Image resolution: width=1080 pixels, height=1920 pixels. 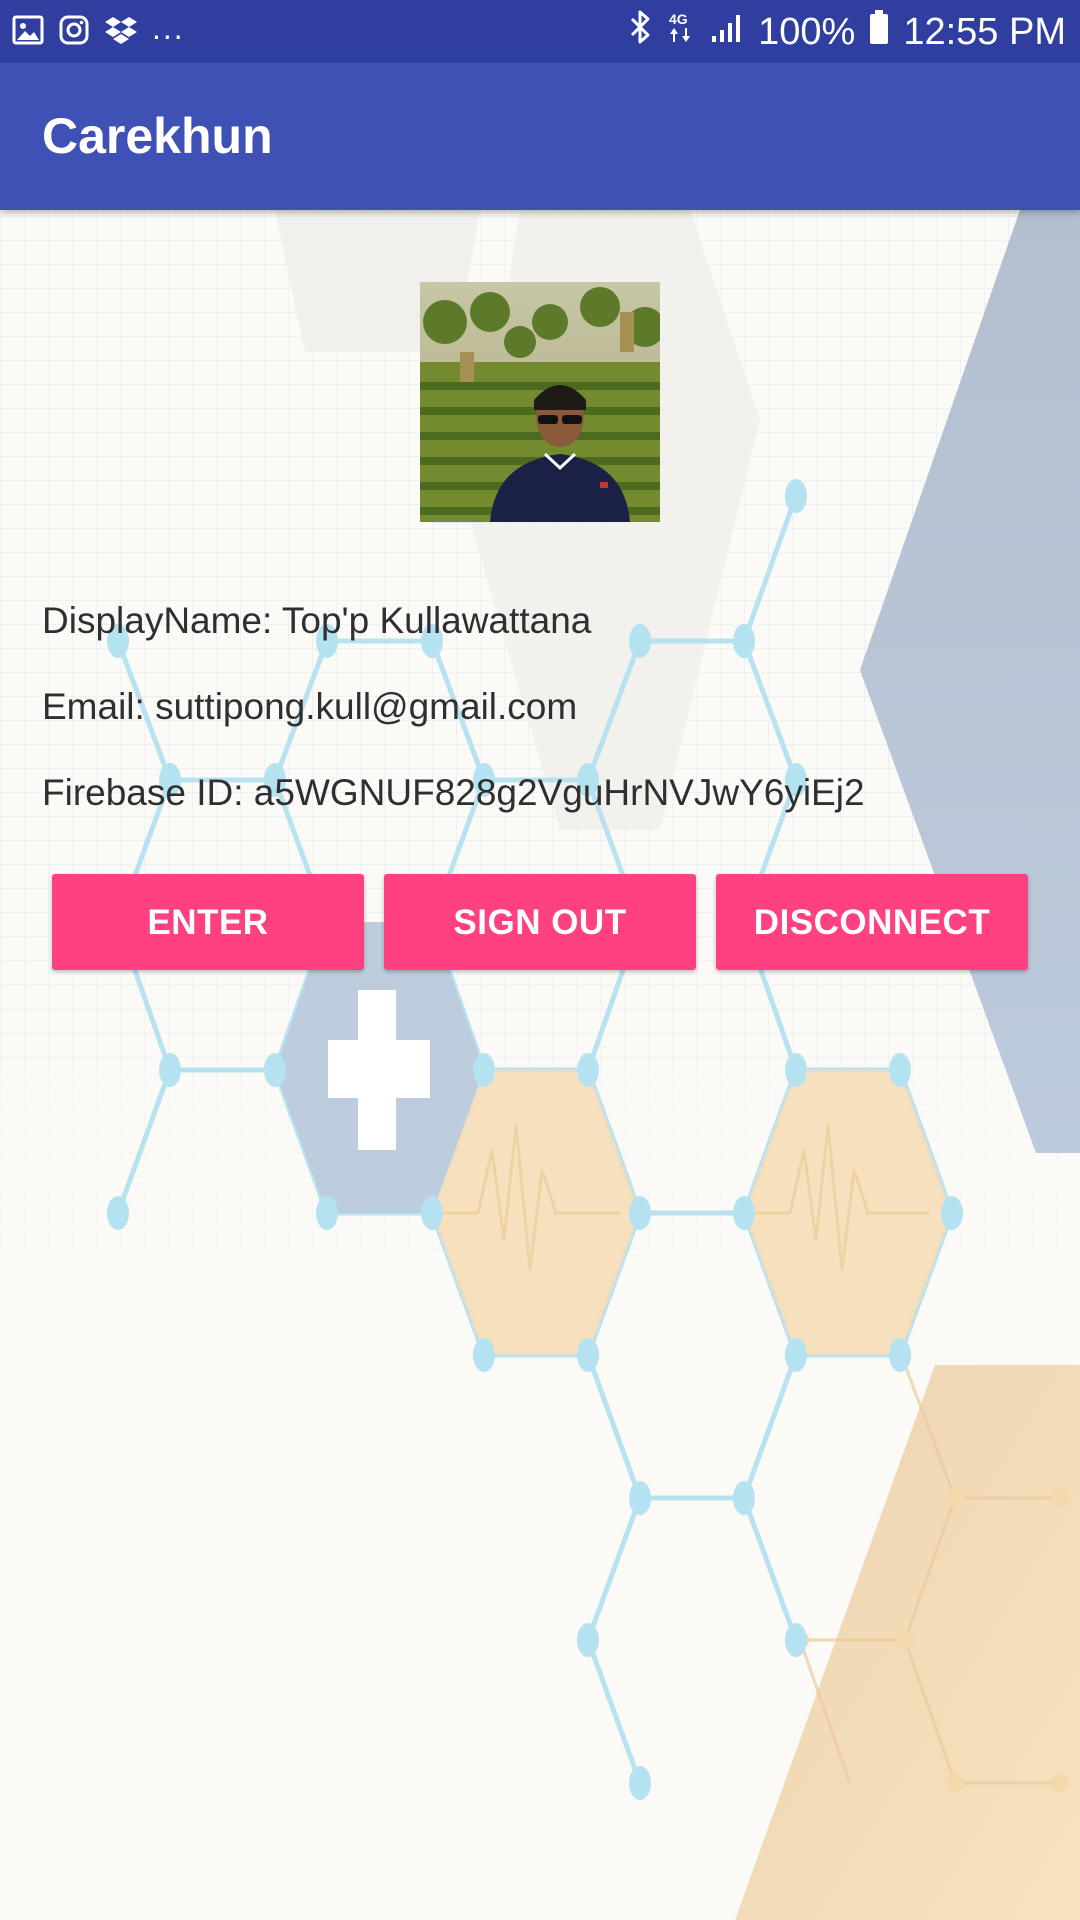 I want to click on battery-icon, so click(x=879, y=32).